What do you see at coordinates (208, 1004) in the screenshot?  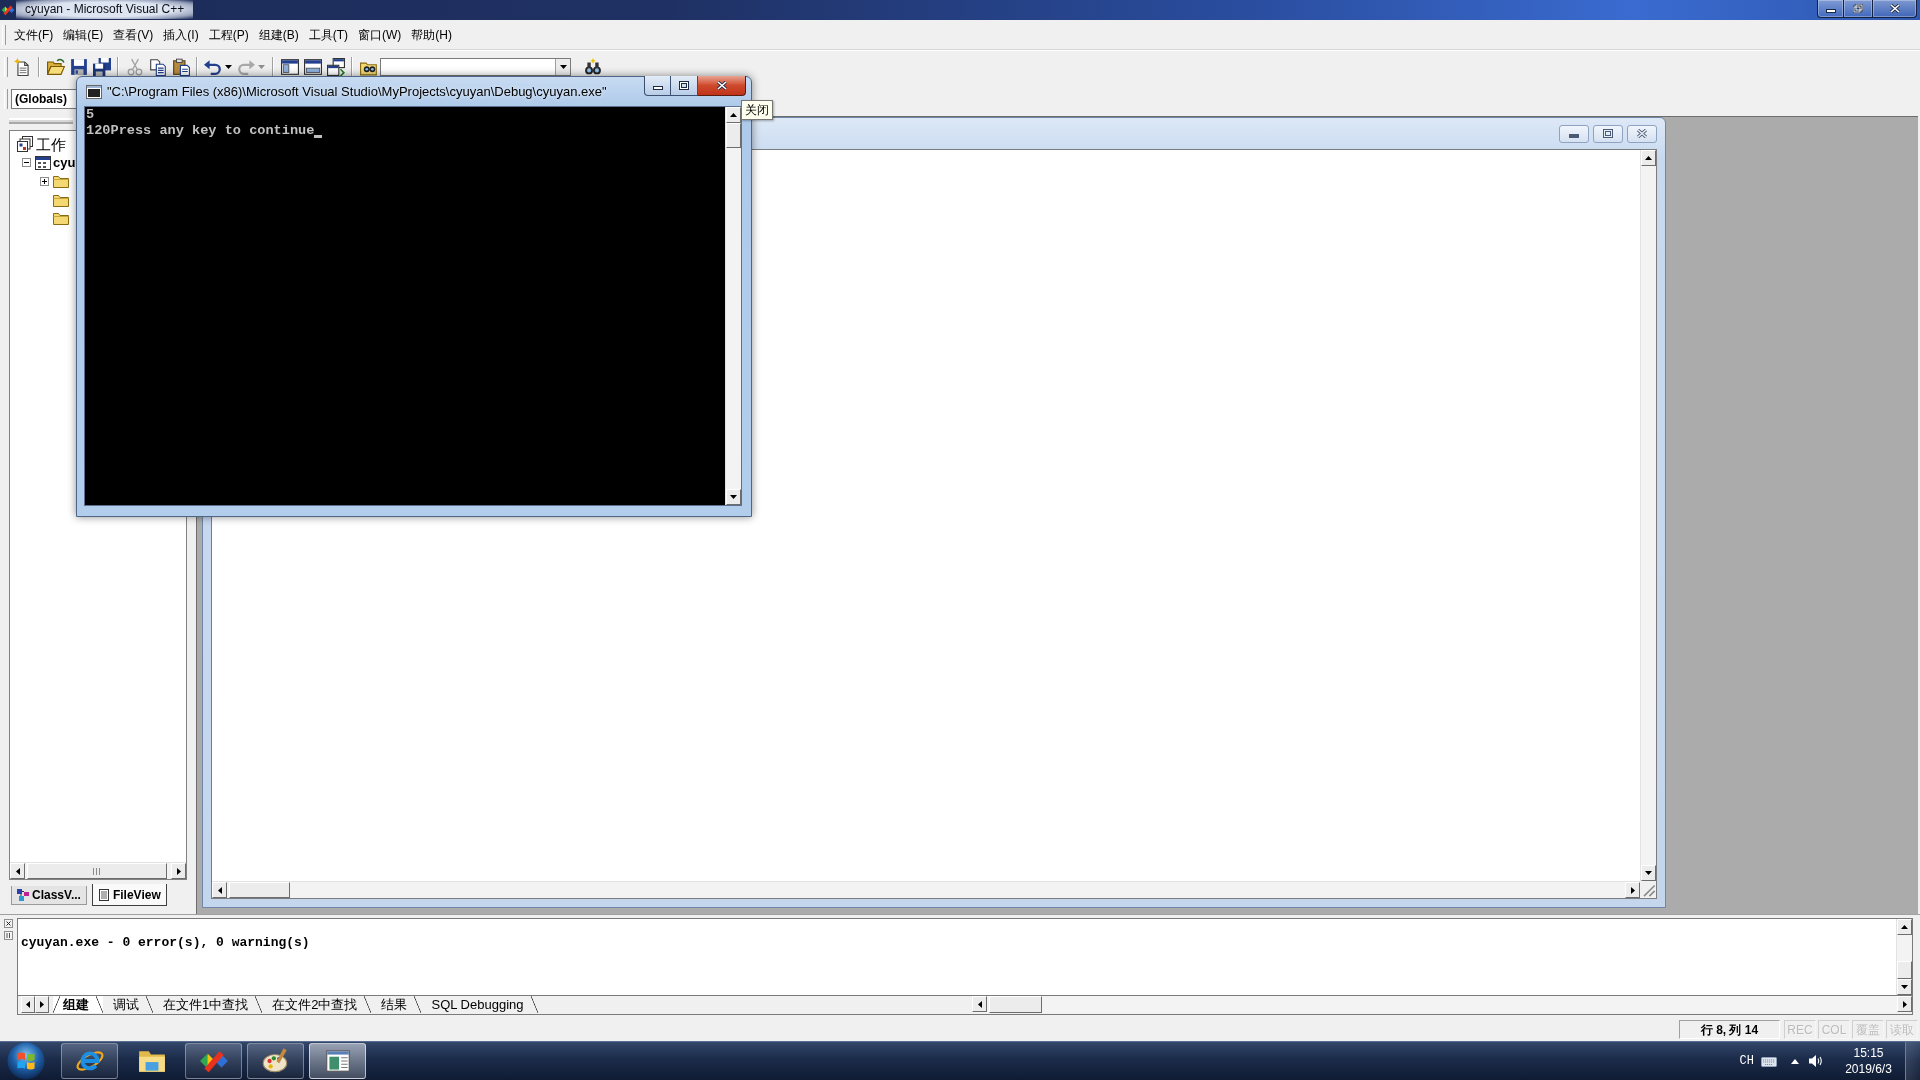 I see `output-tab: 在文件1中查找` at bounding box center [208, 1004].